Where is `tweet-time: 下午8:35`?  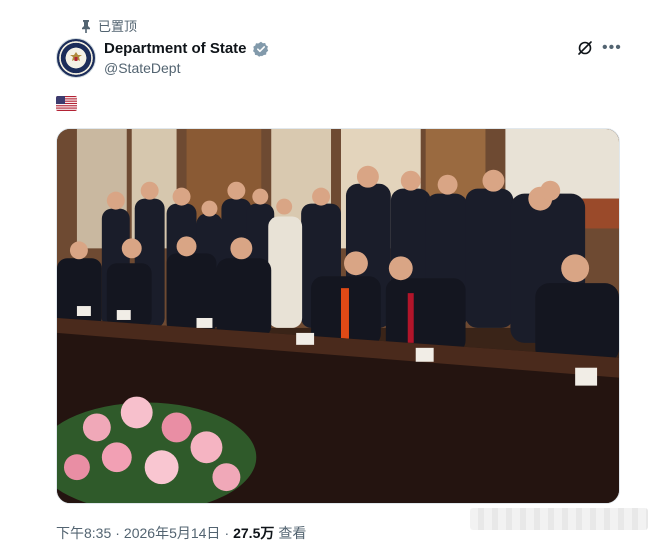
tweet-time: 下午8:35 is located at coordinates (83, 533).